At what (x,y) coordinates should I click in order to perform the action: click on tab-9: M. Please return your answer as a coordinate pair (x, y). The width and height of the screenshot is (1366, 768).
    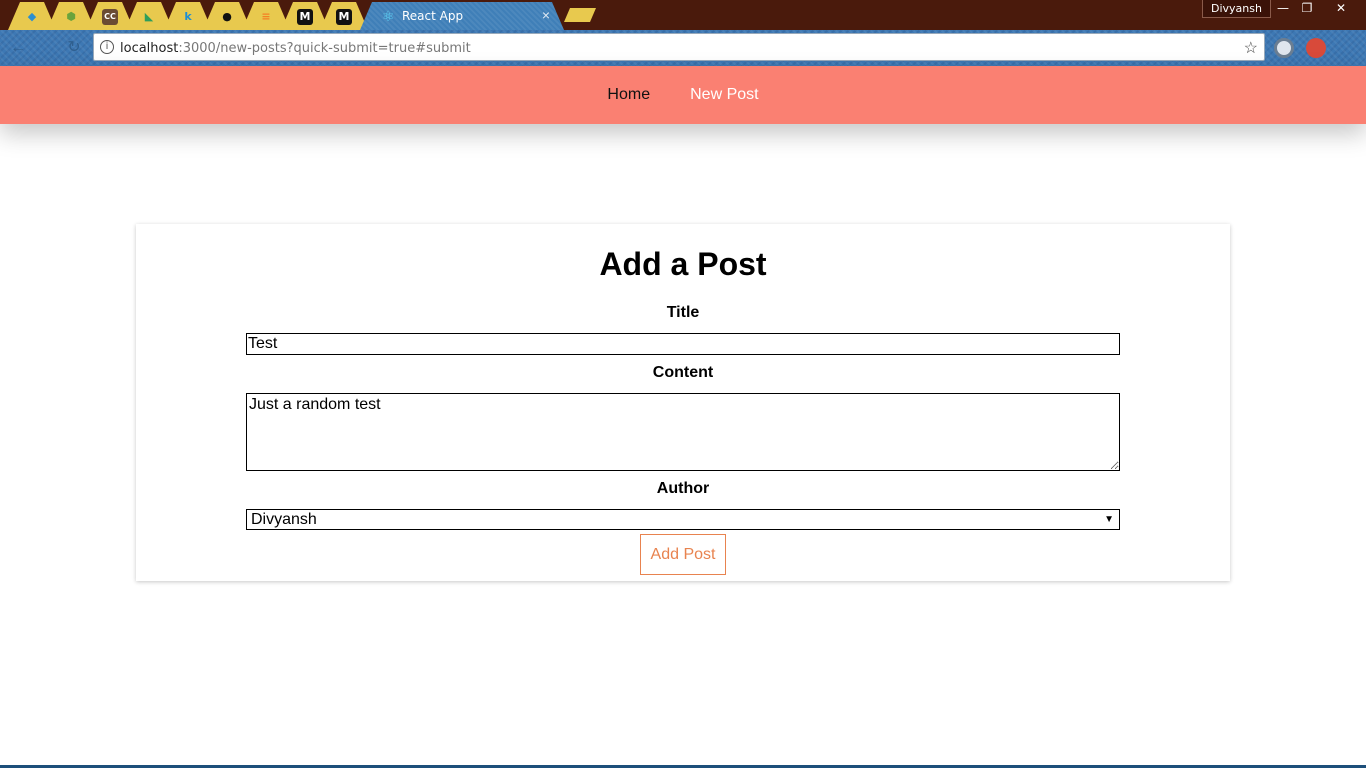
    Looking at the image, I should click on (344, 16).